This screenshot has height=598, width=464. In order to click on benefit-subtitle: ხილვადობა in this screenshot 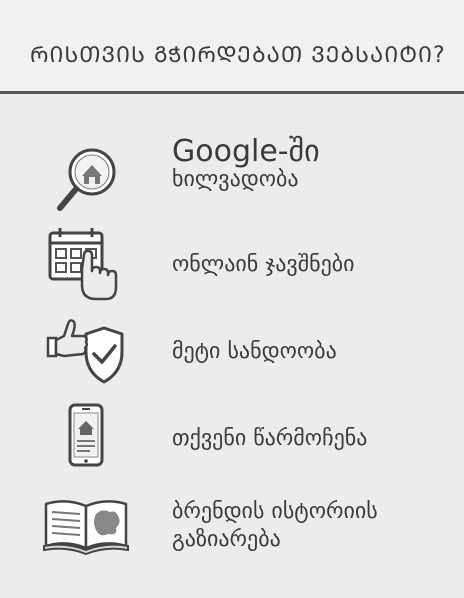, I will do `click(235, 179)`.